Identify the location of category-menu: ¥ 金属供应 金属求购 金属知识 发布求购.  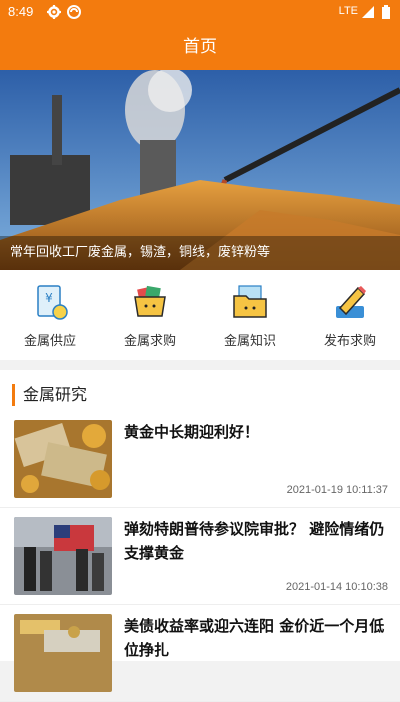
(200, 315).